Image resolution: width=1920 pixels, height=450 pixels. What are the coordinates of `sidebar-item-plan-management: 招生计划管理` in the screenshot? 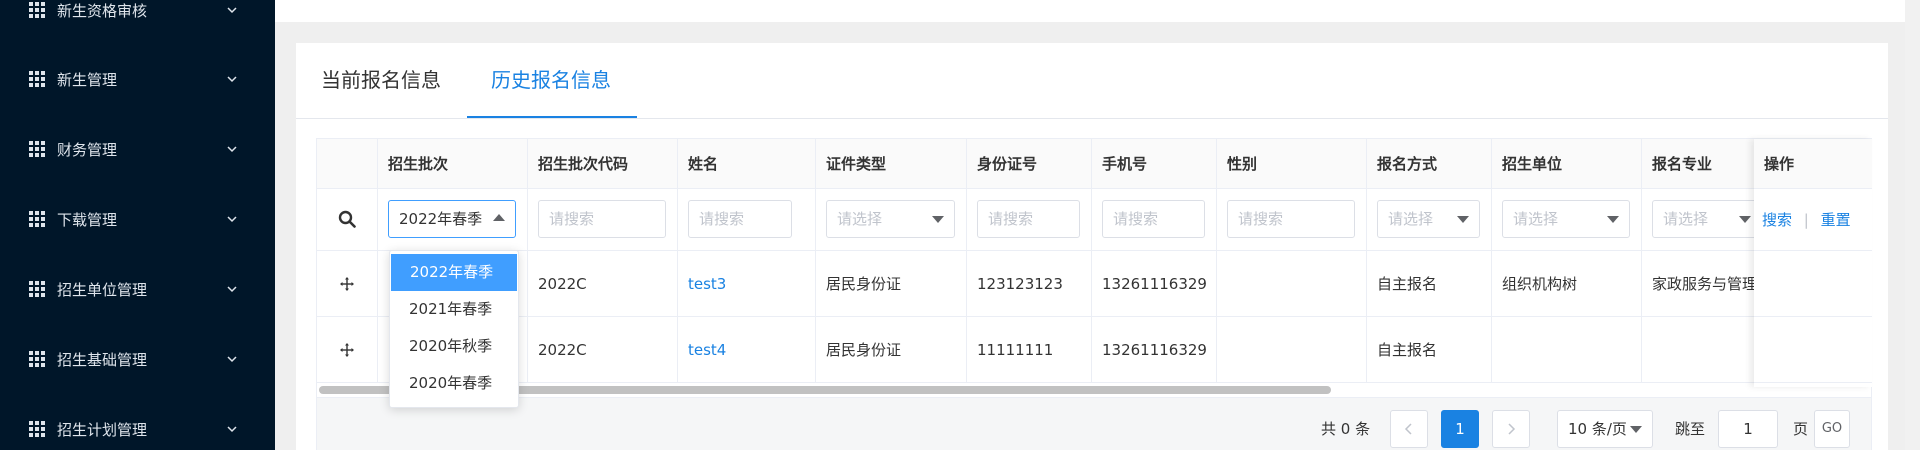 It's located at (137, 429).